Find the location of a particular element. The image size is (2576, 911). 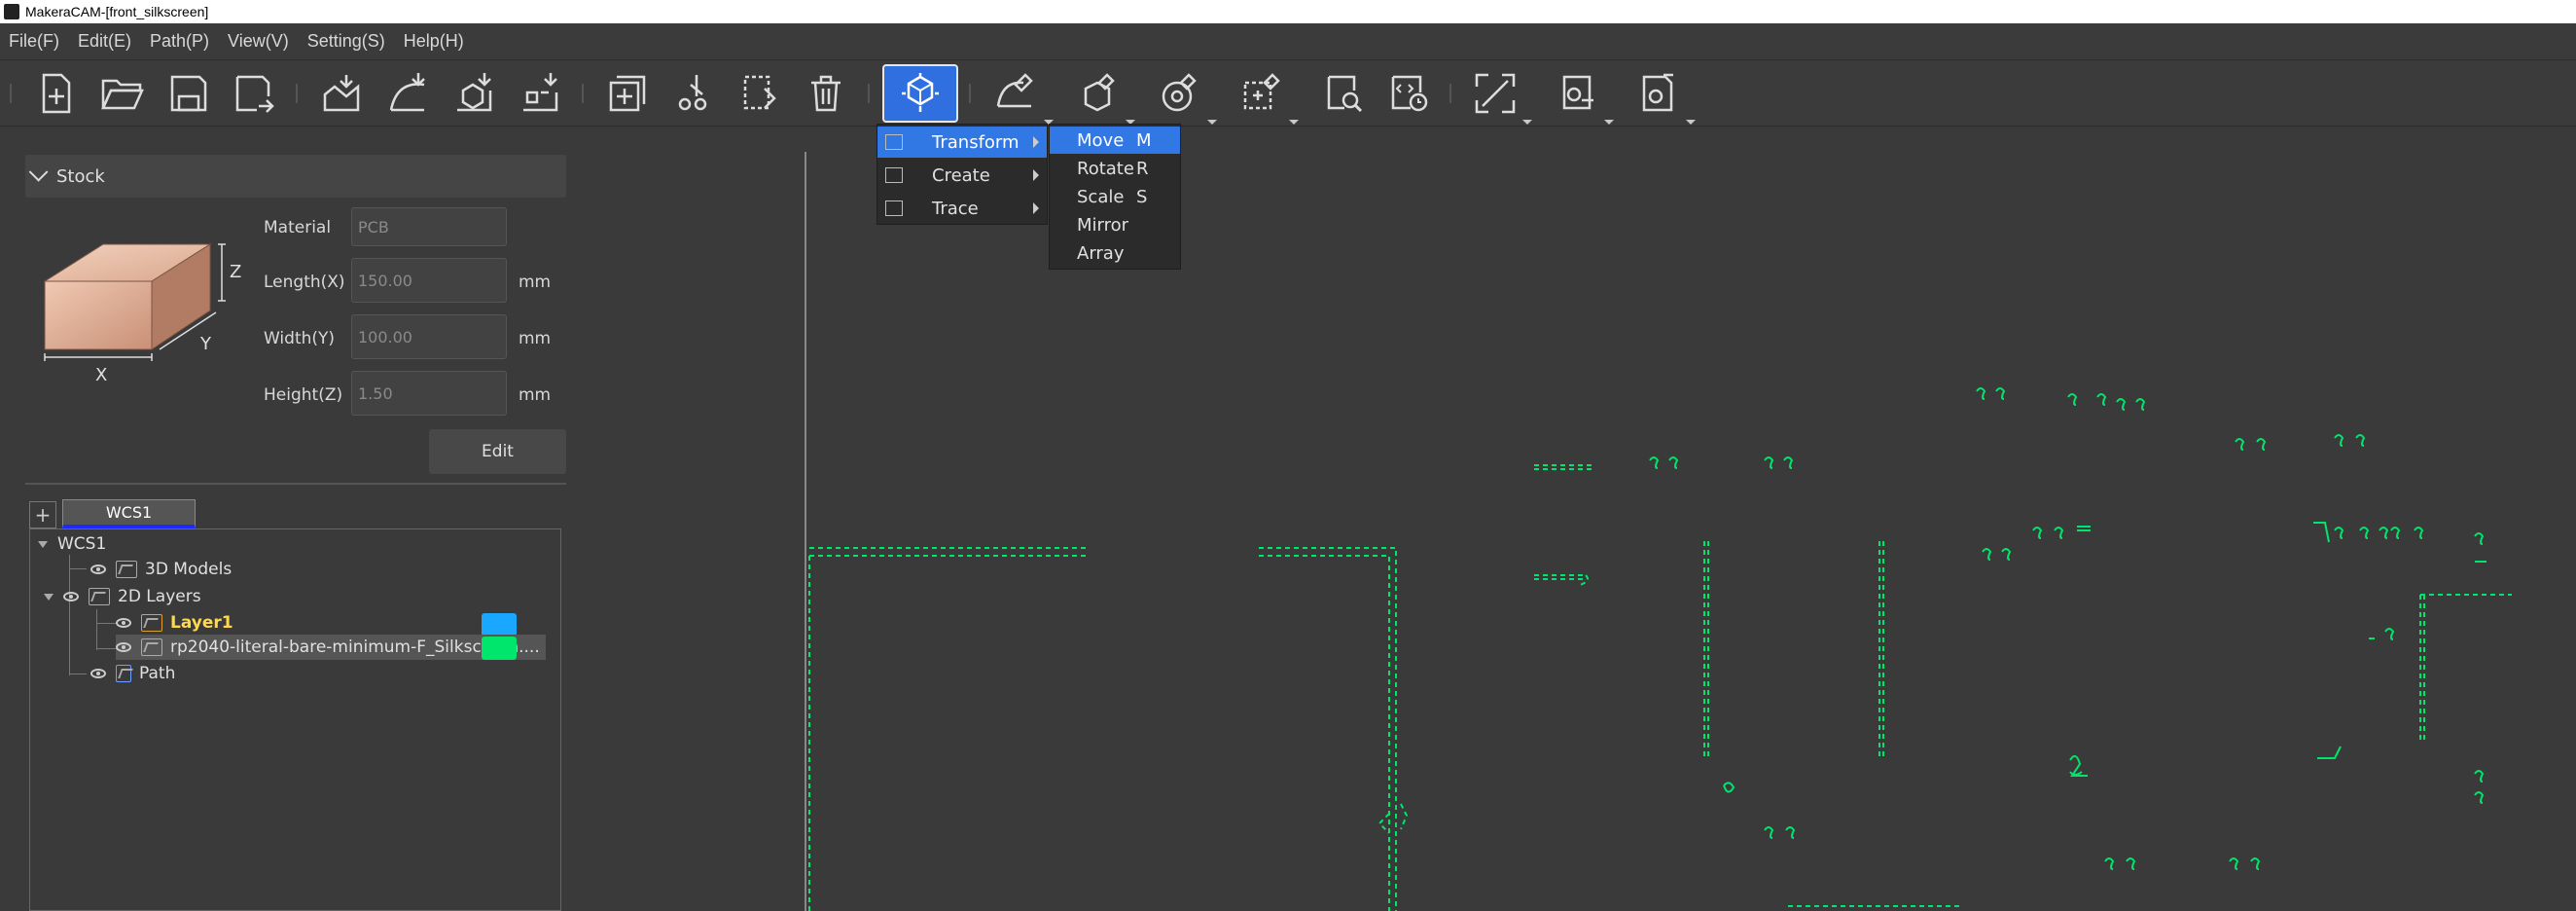

import-2d-button is located at coordinates (341, 93).